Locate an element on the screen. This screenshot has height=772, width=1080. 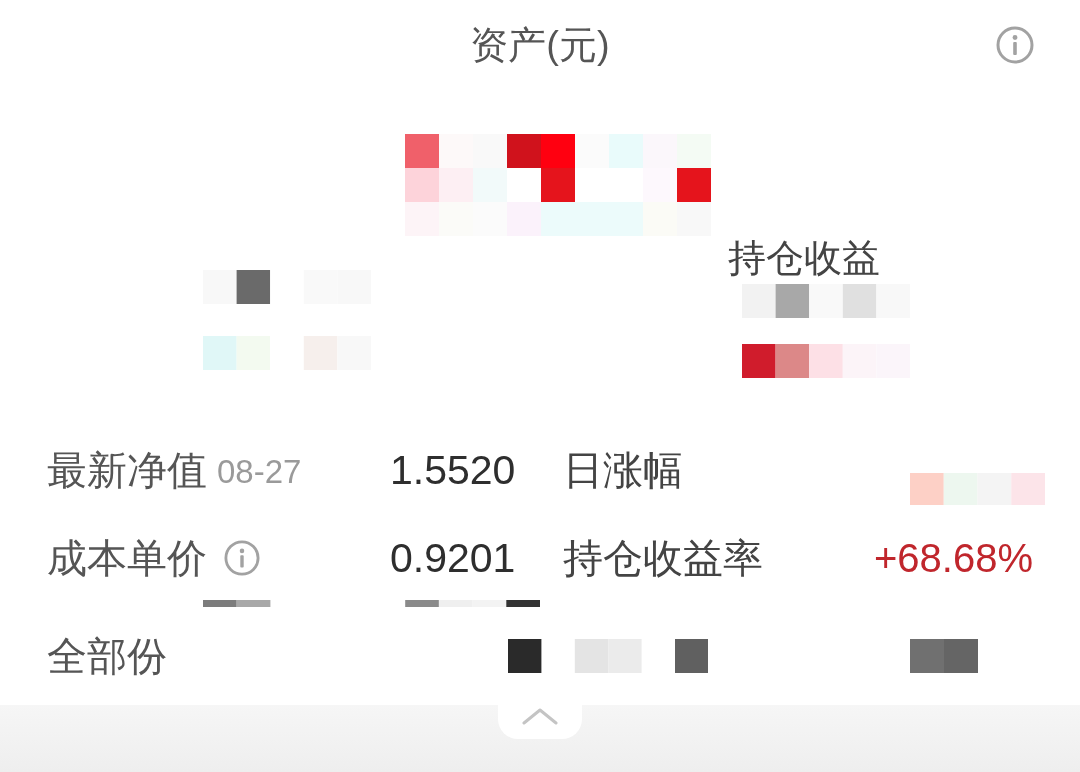
chevron-up-icon is located at coordinates (540, 716).